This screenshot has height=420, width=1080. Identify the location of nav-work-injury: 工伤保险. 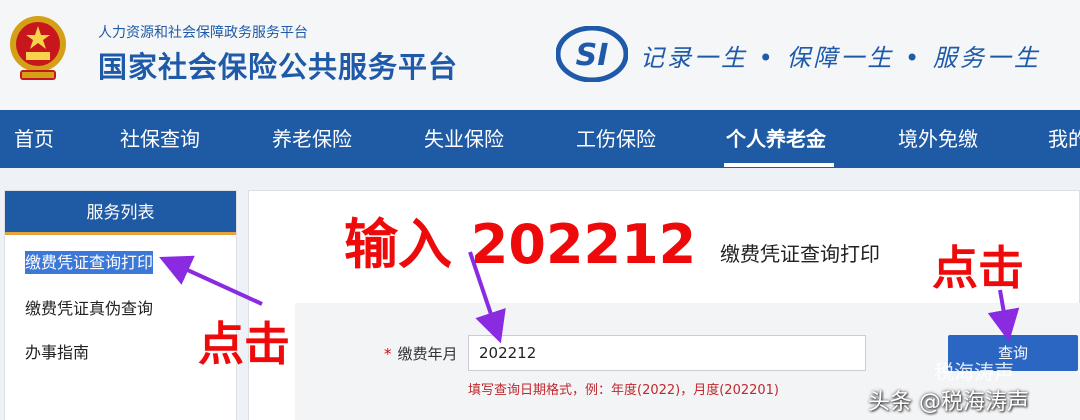
(616, 139).